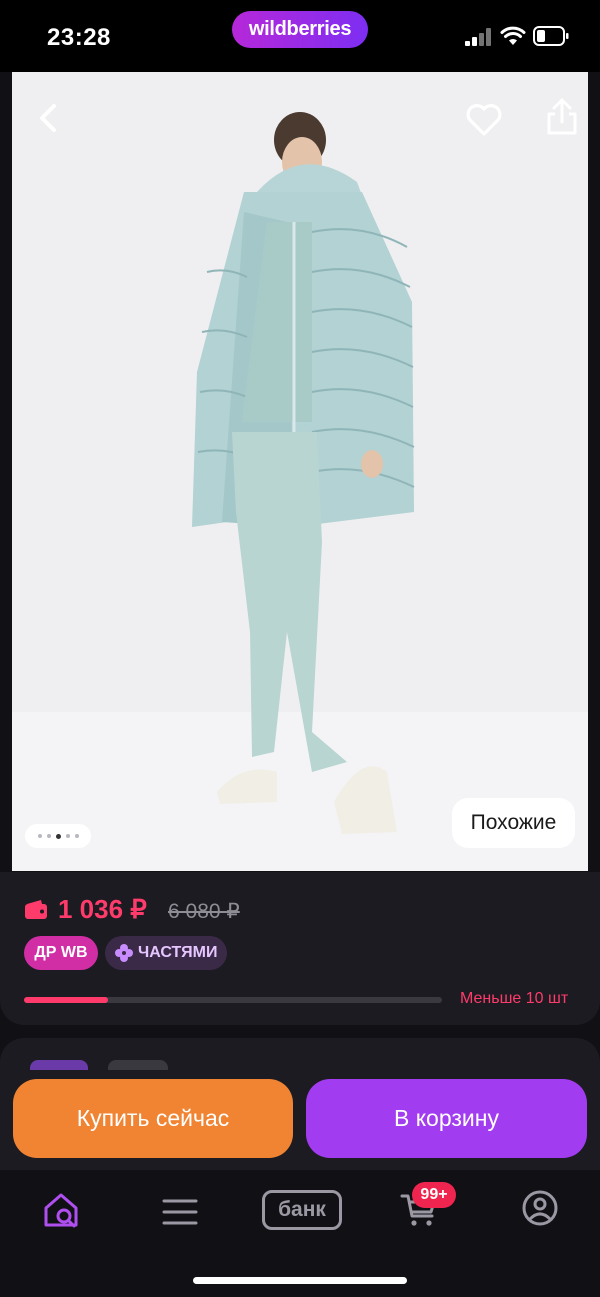 The height and width of the screenshot is (1297, 600). I want to click on badge-installments-label: ЧАСТЯМИ, so click(178, 952).